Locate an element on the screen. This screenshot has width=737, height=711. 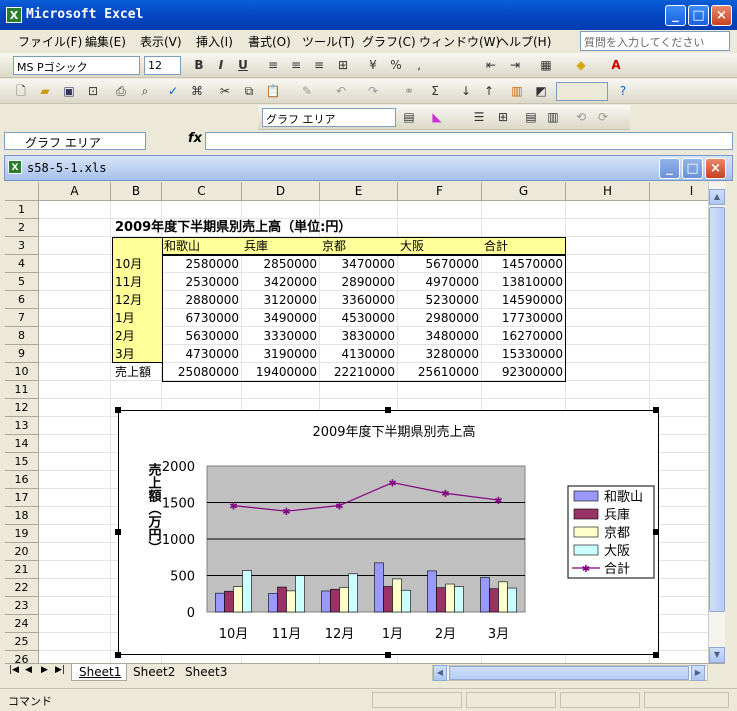
row-label-cell: 11月 is located at coordinates (137, 282).